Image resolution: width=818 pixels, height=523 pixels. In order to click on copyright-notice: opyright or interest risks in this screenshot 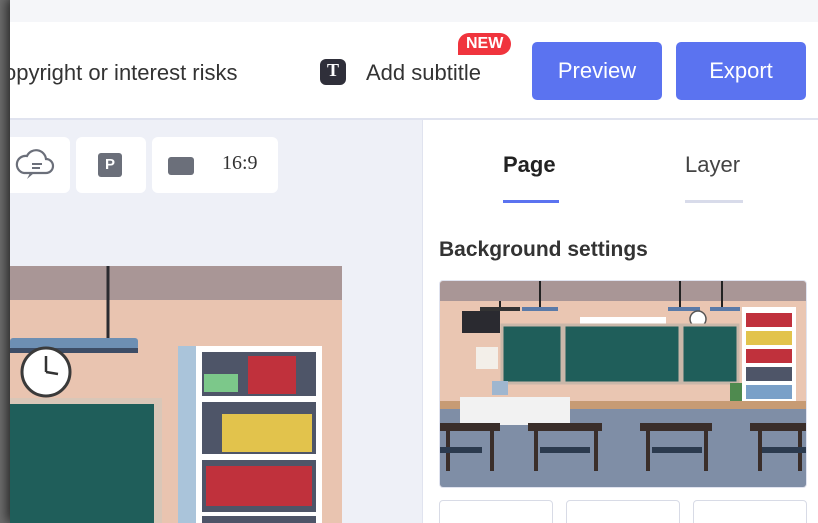, I will do `click(124, 72)`.